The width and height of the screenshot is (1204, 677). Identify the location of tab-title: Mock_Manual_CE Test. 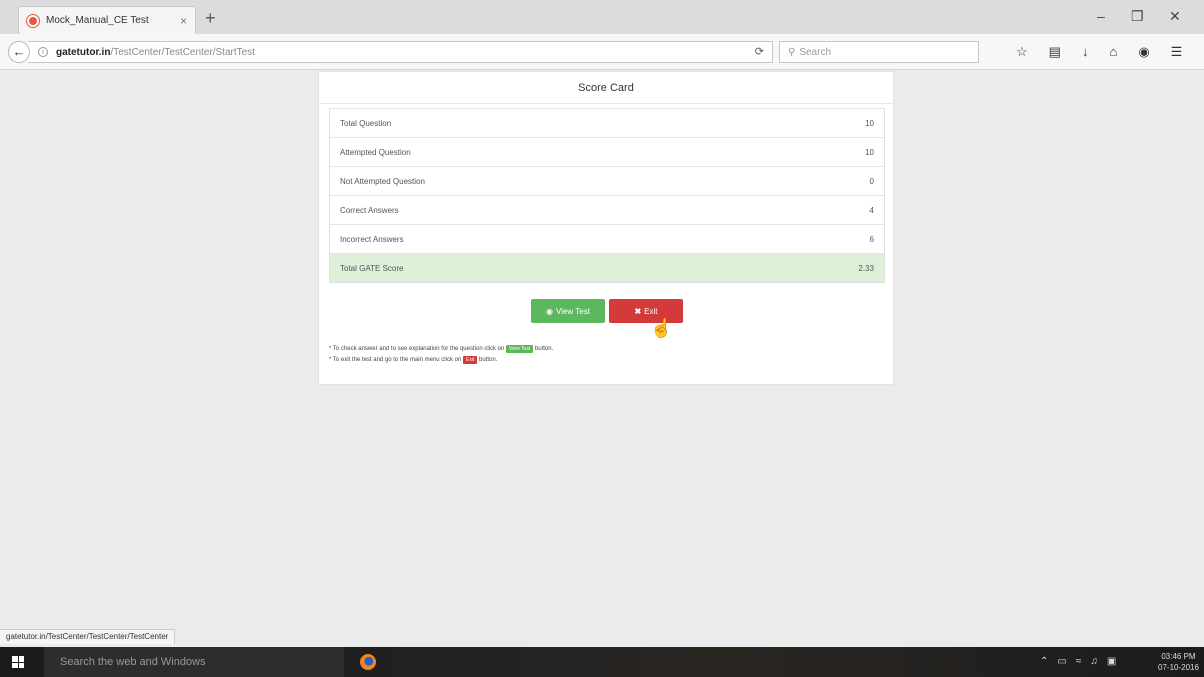
(97, 20).